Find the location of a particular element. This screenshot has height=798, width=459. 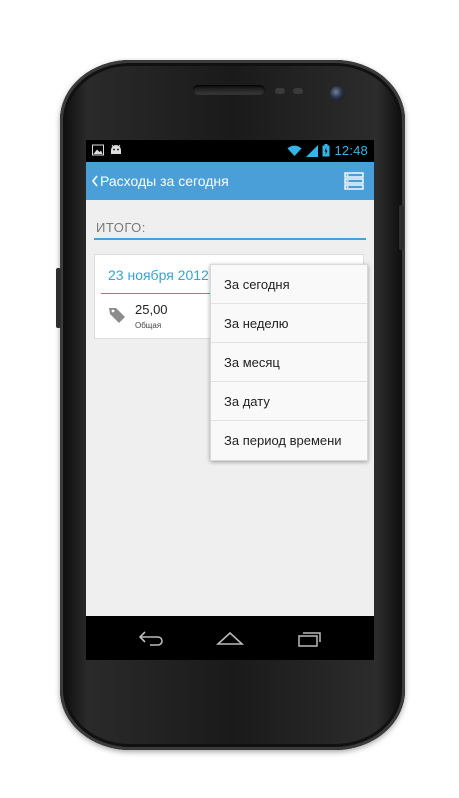

menu-item-week: За неделю is located at coordinates (289, 323).